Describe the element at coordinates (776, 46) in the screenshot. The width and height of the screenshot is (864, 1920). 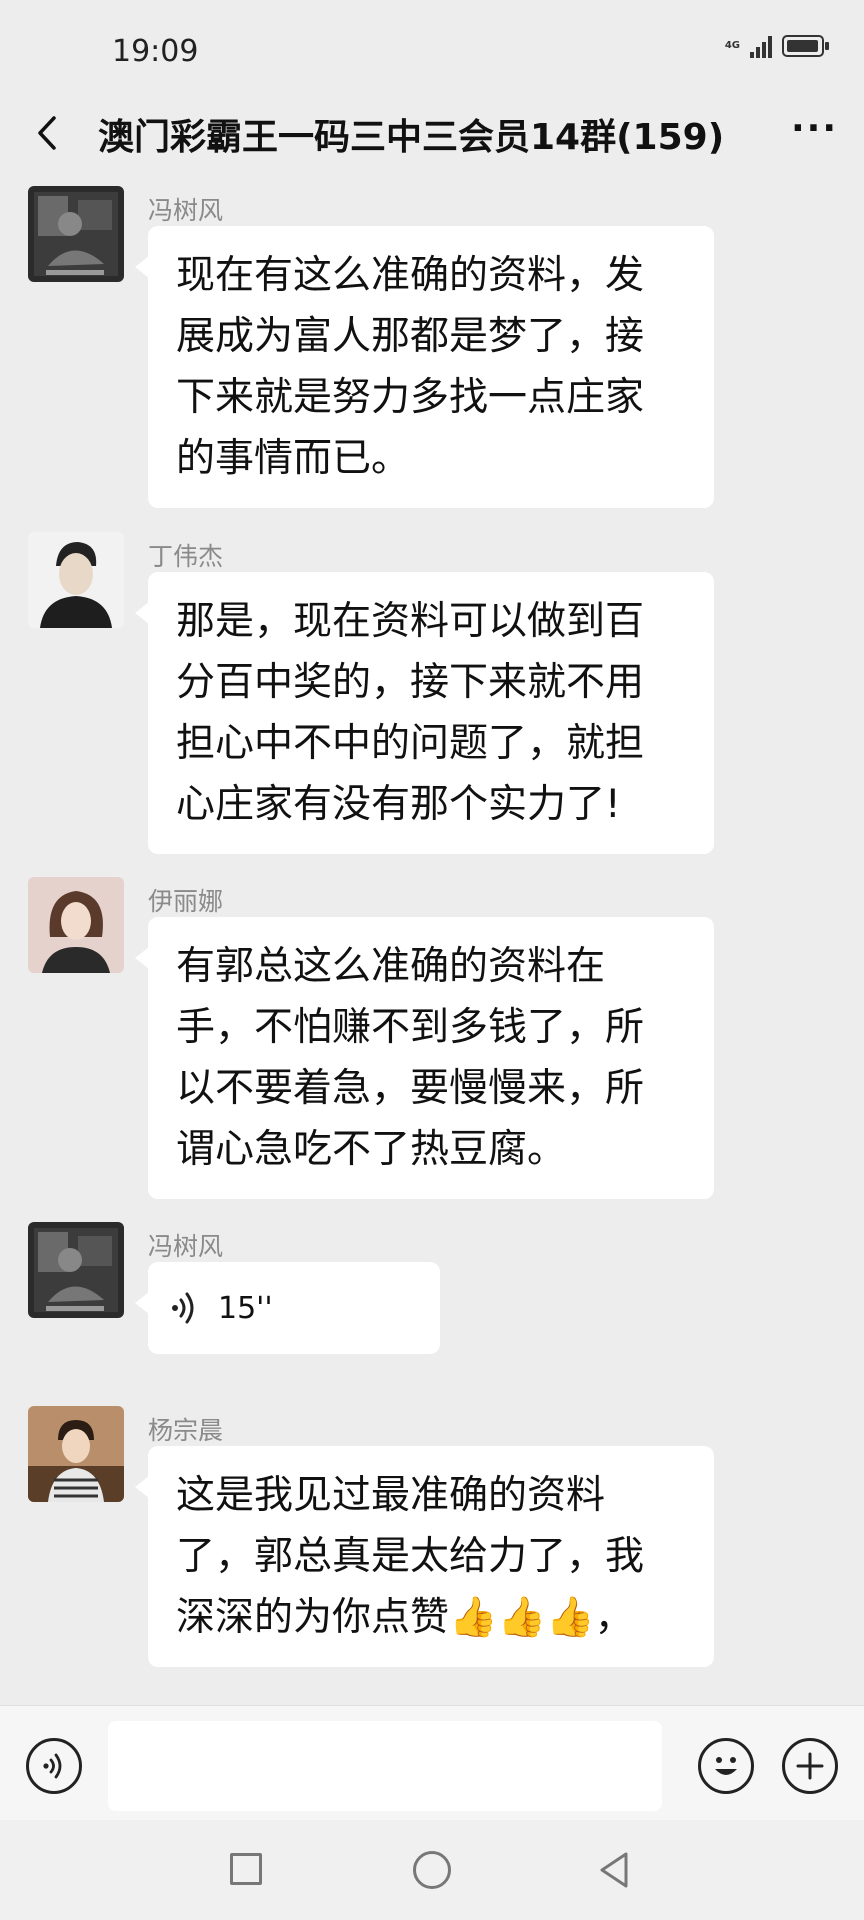
I see `status-icons: 4G` at that location.